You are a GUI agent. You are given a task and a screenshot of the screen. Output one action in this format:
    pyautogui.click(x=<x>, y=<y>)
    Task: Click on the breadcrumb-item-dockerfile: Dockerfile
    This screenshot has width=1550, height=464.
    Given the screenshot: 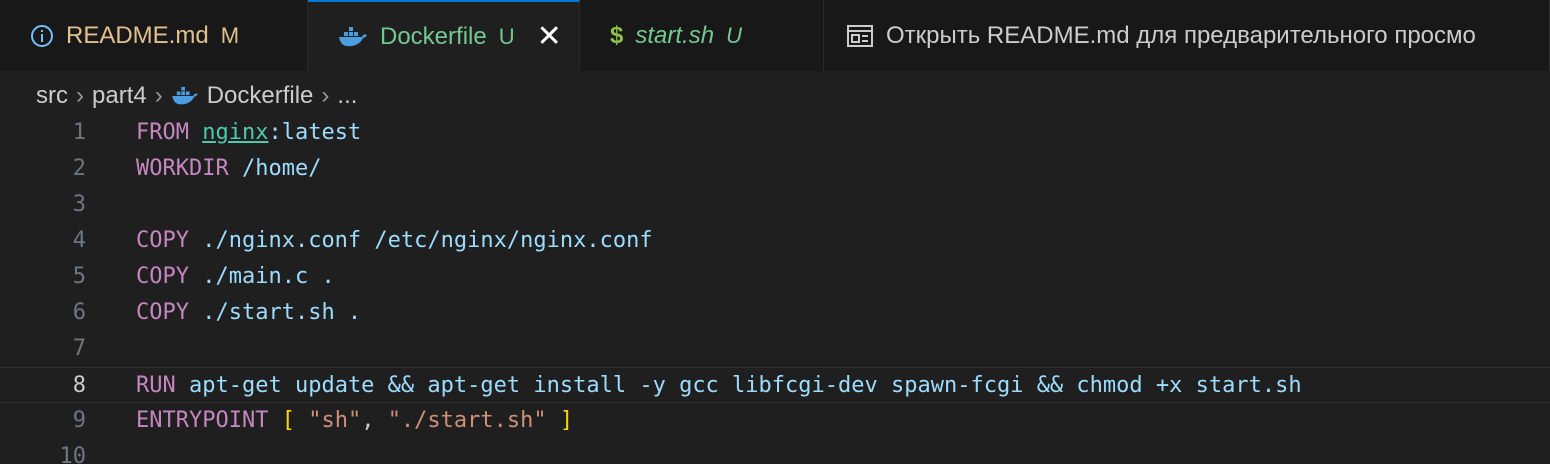 What is the action you would take?
    pyautogui.click(x=260, y=96)
    